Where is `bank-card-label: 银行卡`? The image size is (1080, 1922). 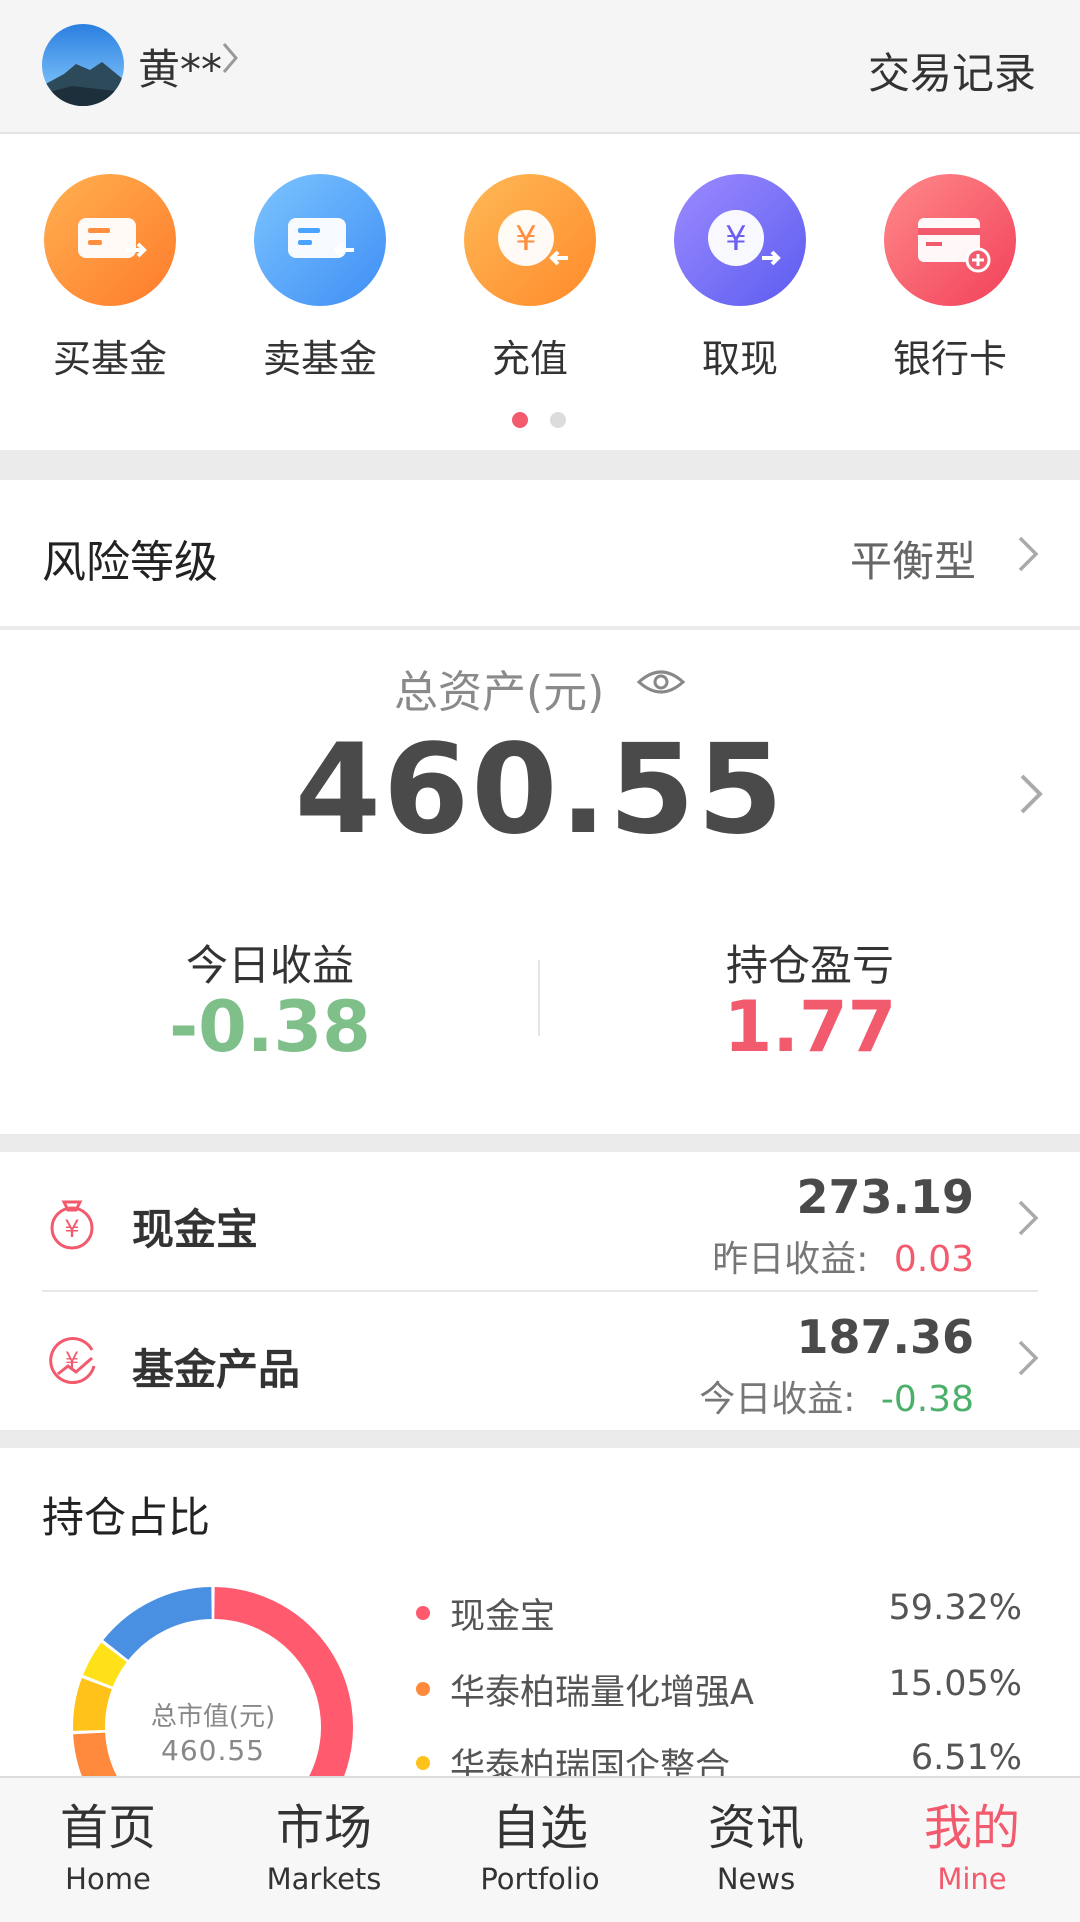
bank-card-label: 银行卡 is located at coordinates (949, 359).